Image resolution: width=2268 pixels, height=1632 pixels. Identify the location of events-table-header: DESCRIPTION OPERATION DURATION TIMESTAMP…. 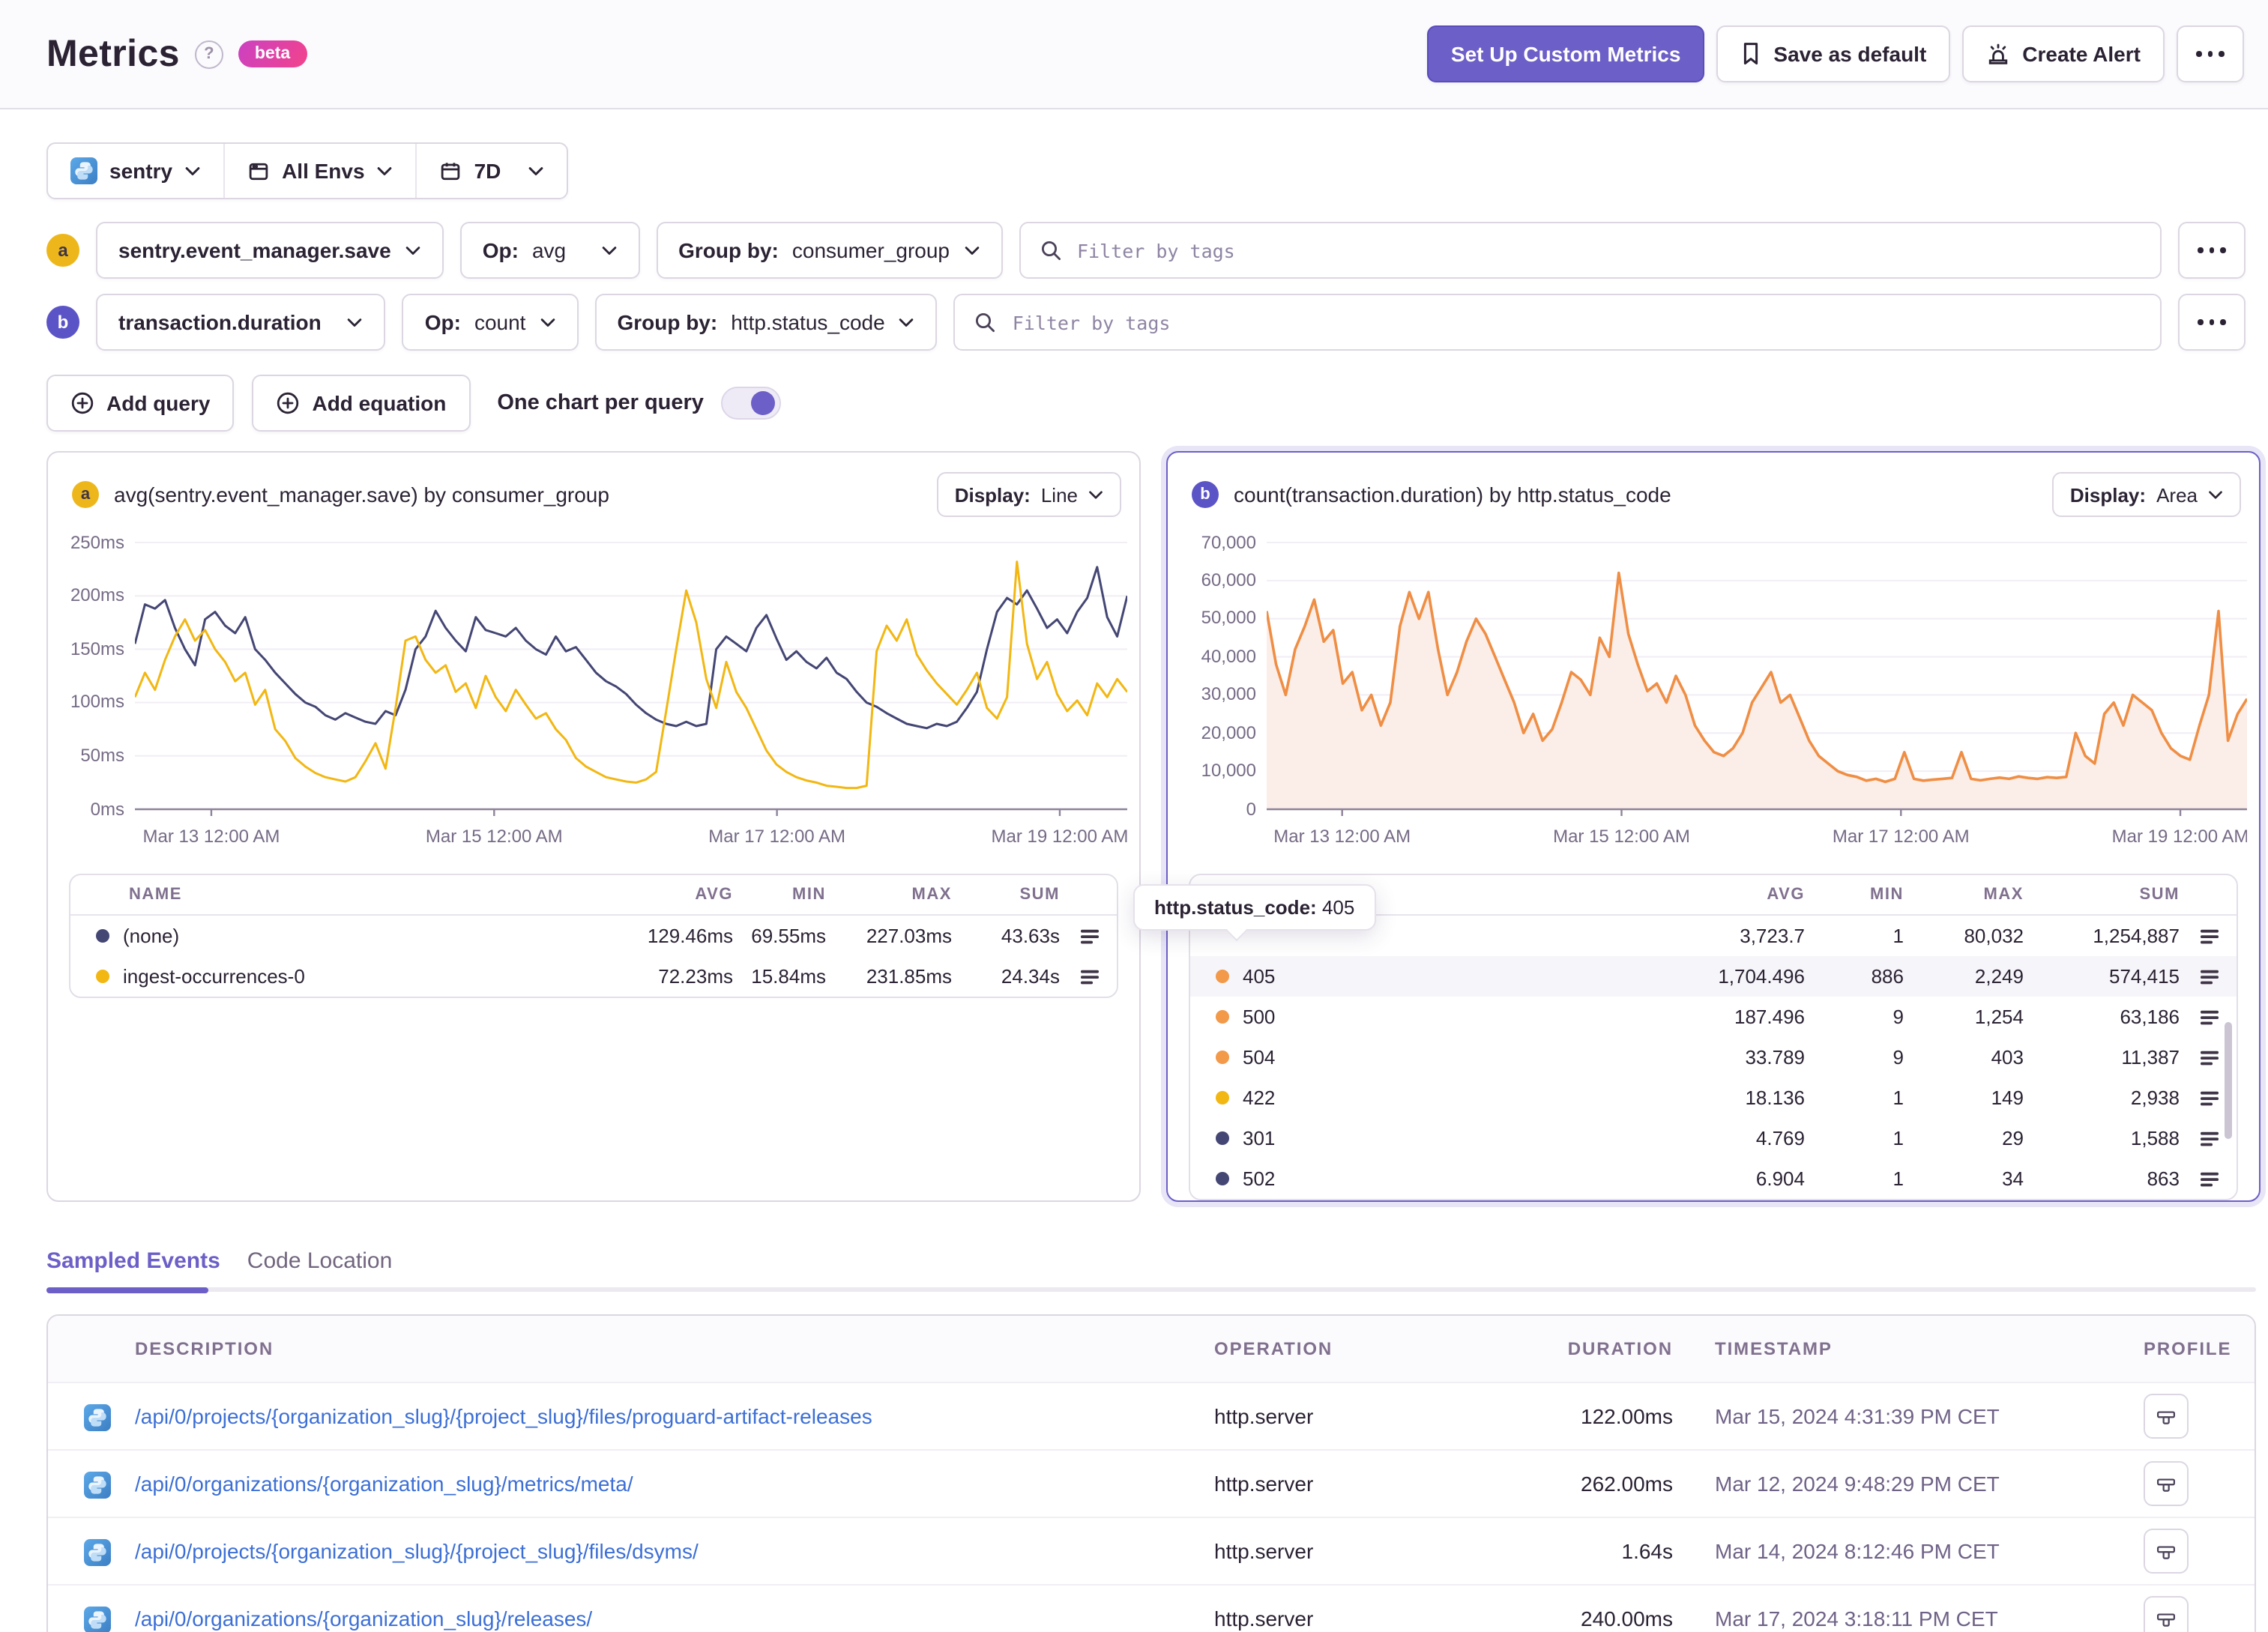
(1151, 1349).